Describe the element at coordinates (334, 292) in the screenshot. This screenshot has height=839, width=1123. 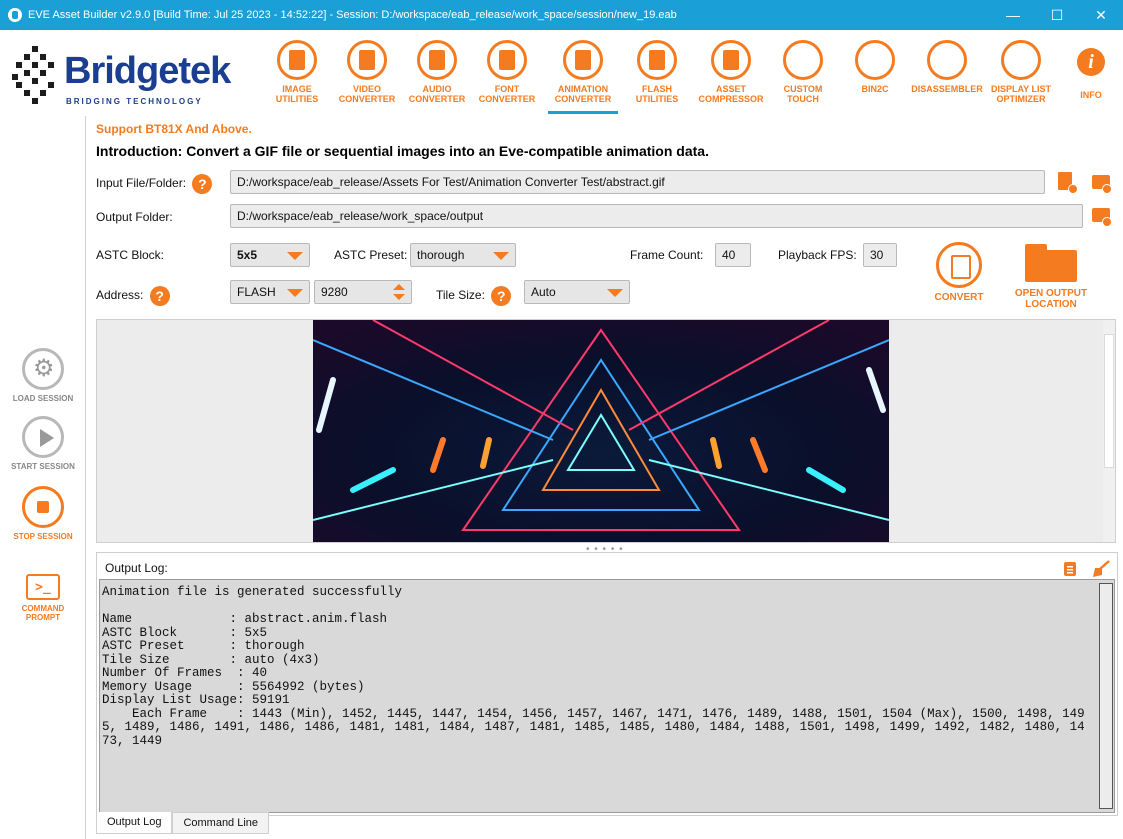
I see `address-value: 9280` at that location.